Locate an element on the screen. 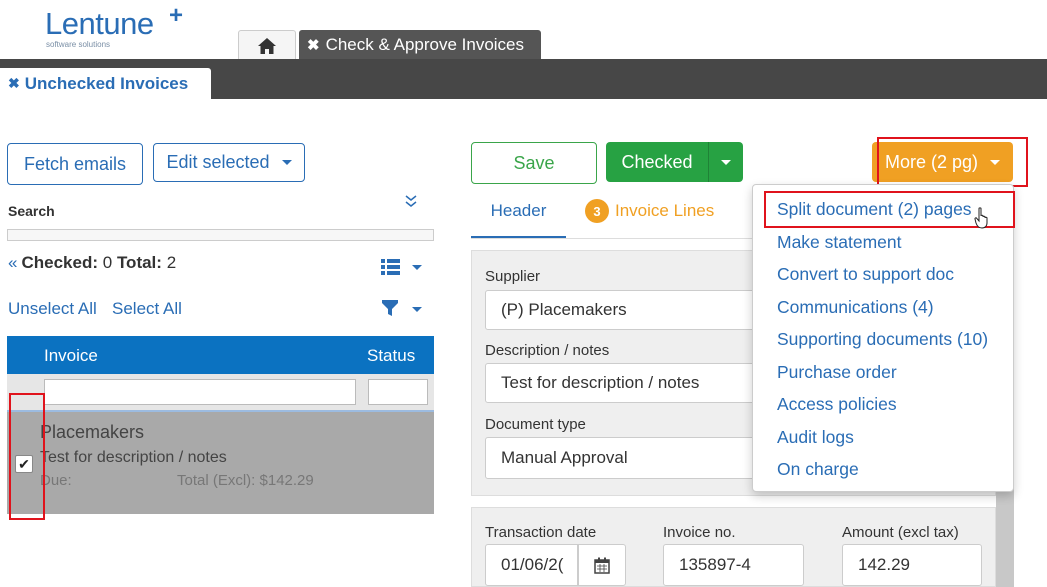 This screenshot has width=1047, height=587. column-invoice: Invoice is located at coordinates (71, 356).